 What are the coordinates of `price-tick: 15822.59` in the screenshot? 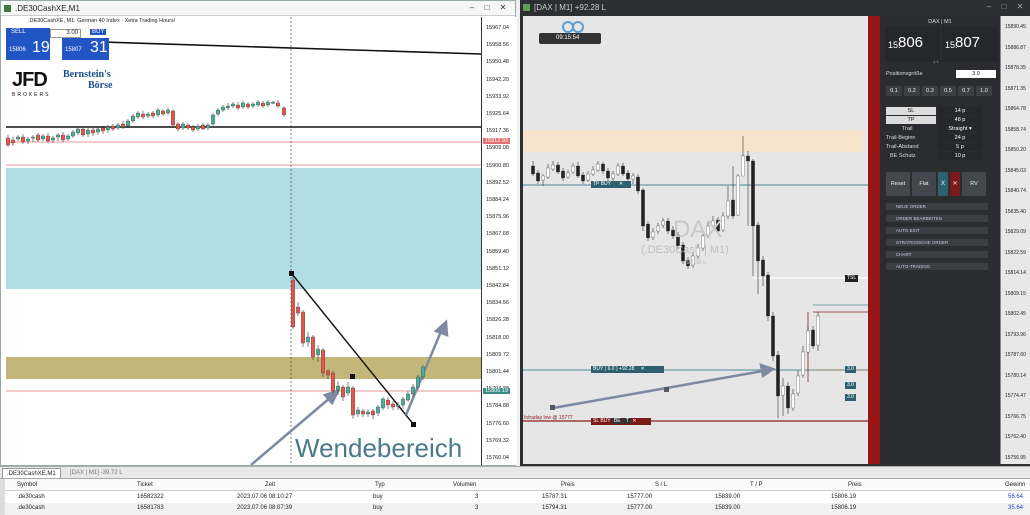 It's located at (1015, 252).